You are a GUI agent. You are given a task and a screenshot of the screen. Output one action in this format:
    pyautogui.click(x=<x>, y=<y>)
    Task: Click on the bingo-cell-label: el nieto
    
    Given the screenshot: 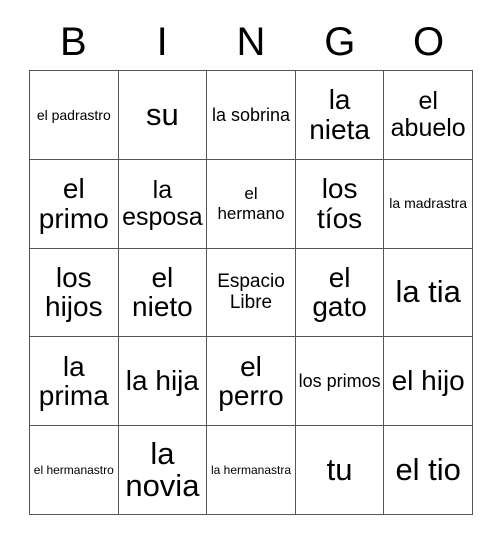 What is the action you would take?
    pyautogui.click(x=162, y=292)
    